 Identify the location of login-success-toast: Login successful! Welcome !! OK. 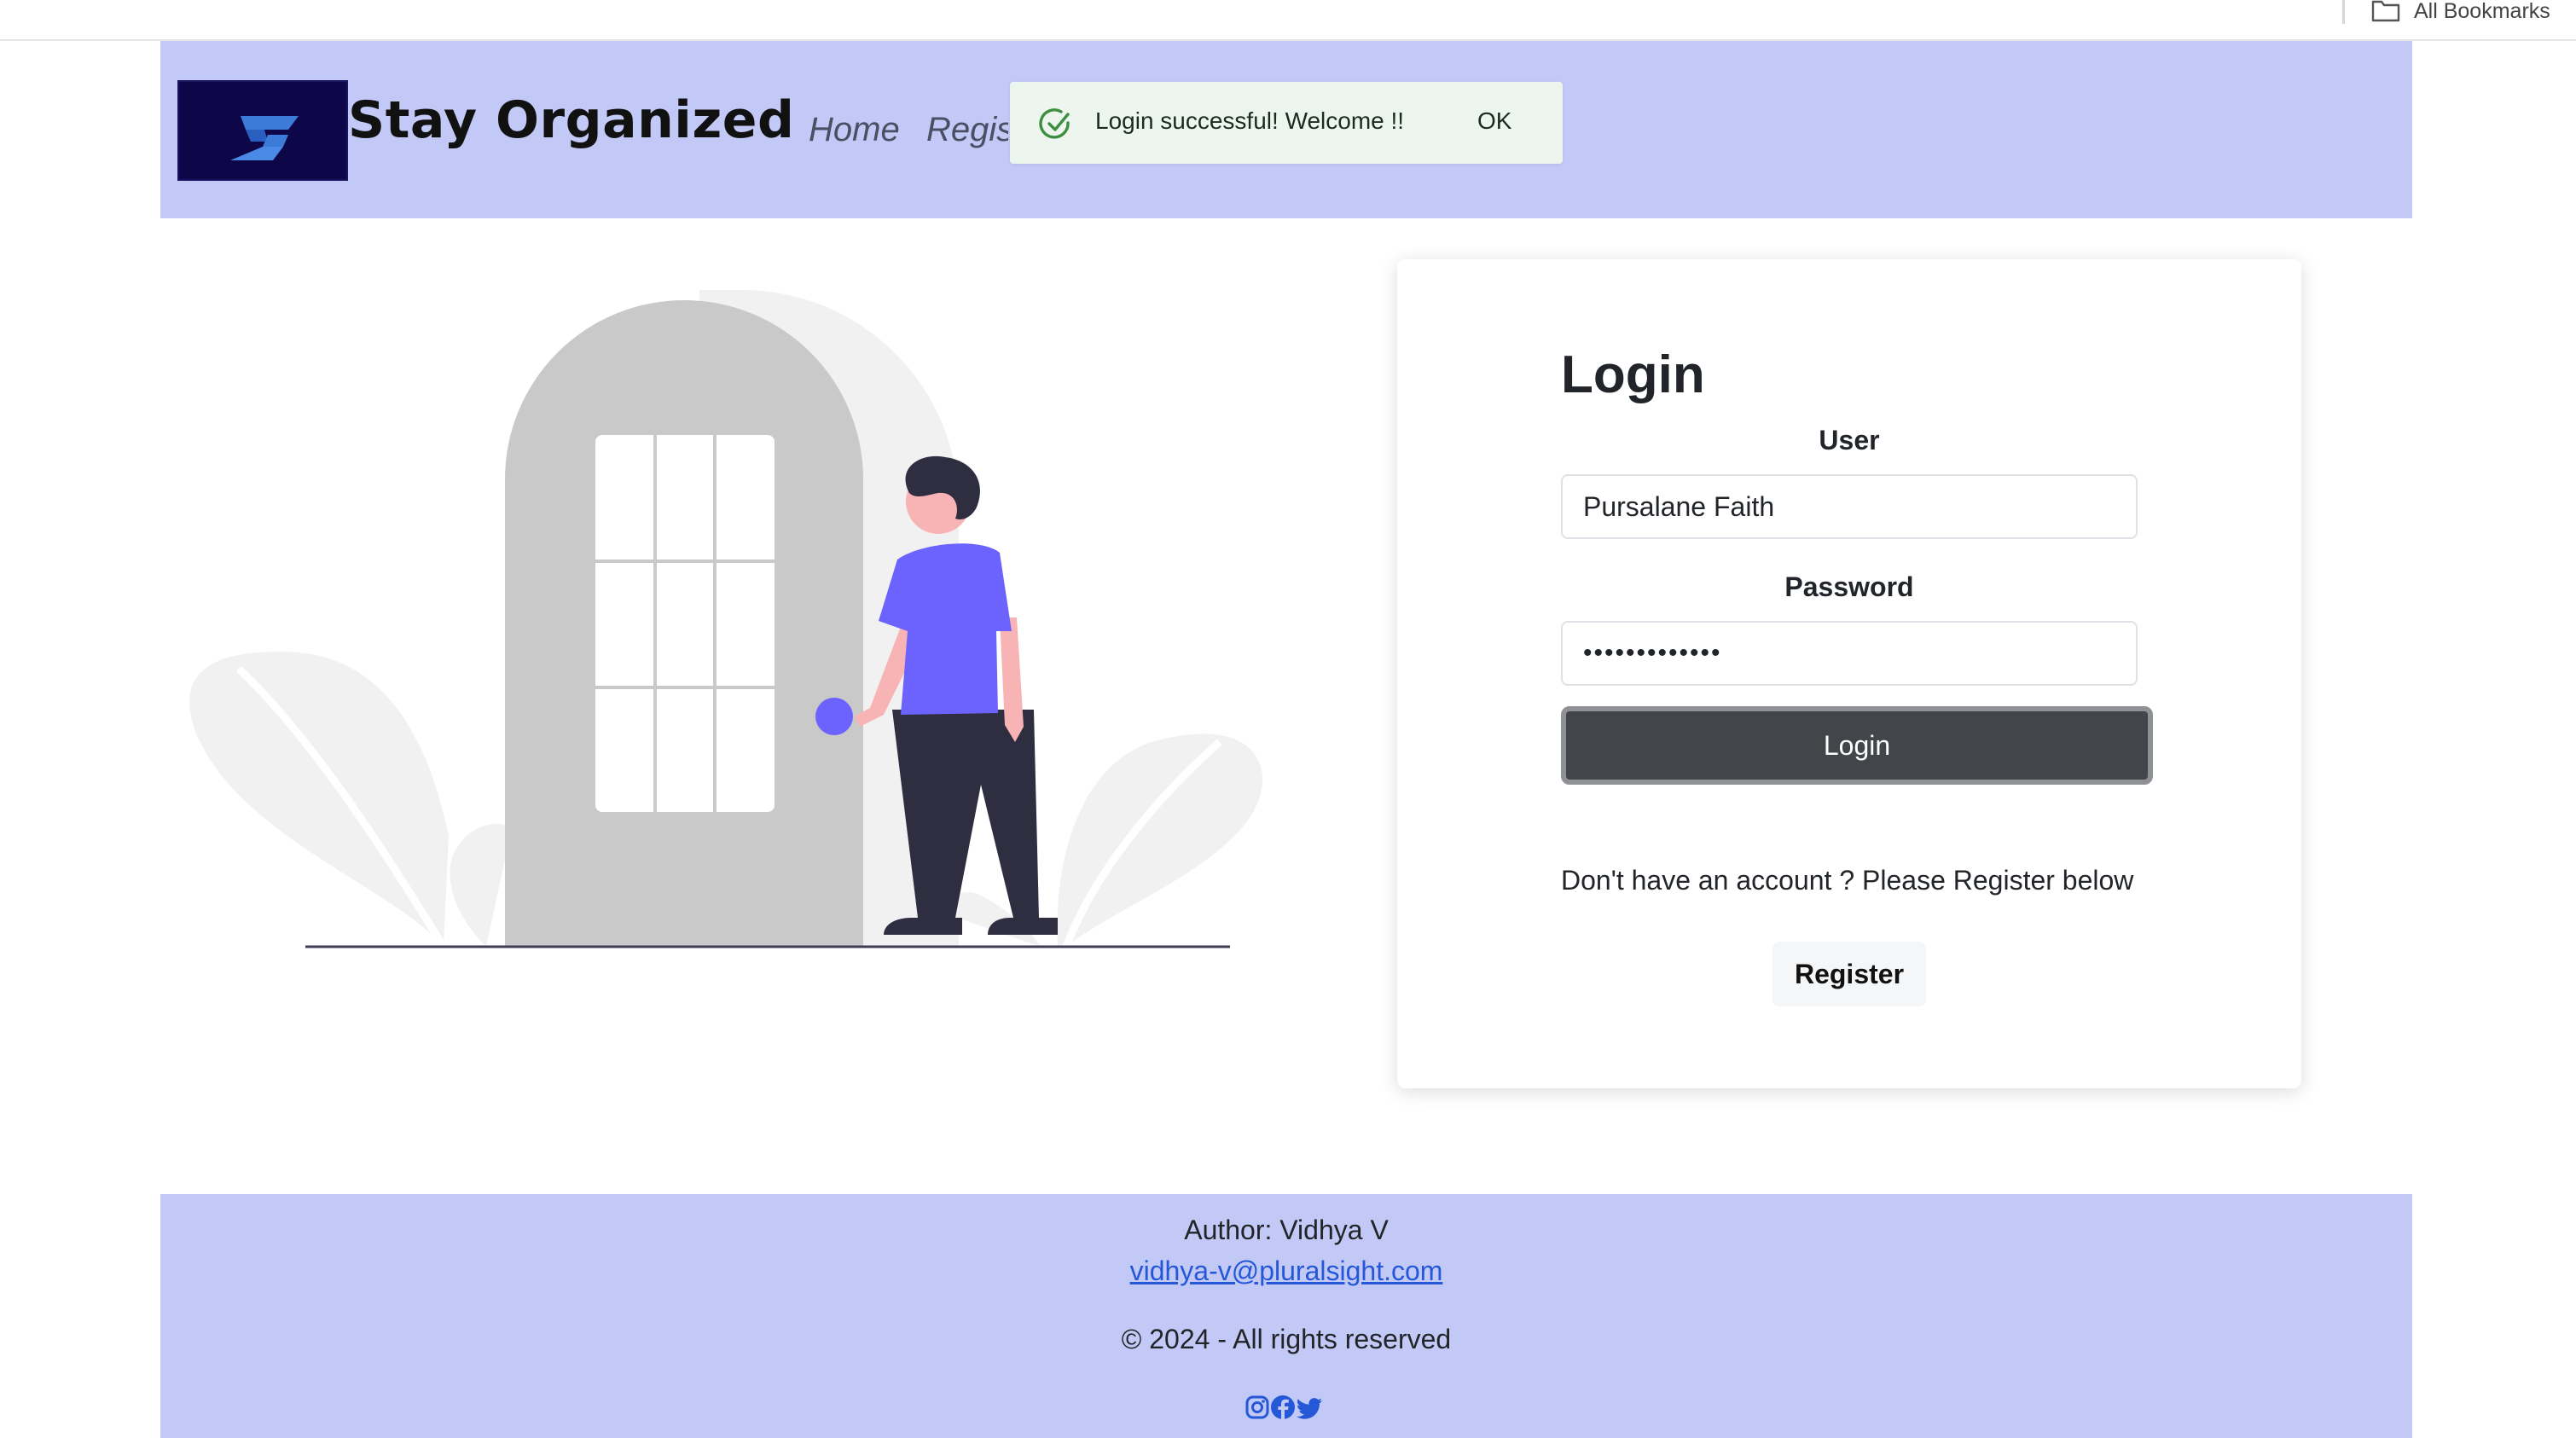
(1286, 123).